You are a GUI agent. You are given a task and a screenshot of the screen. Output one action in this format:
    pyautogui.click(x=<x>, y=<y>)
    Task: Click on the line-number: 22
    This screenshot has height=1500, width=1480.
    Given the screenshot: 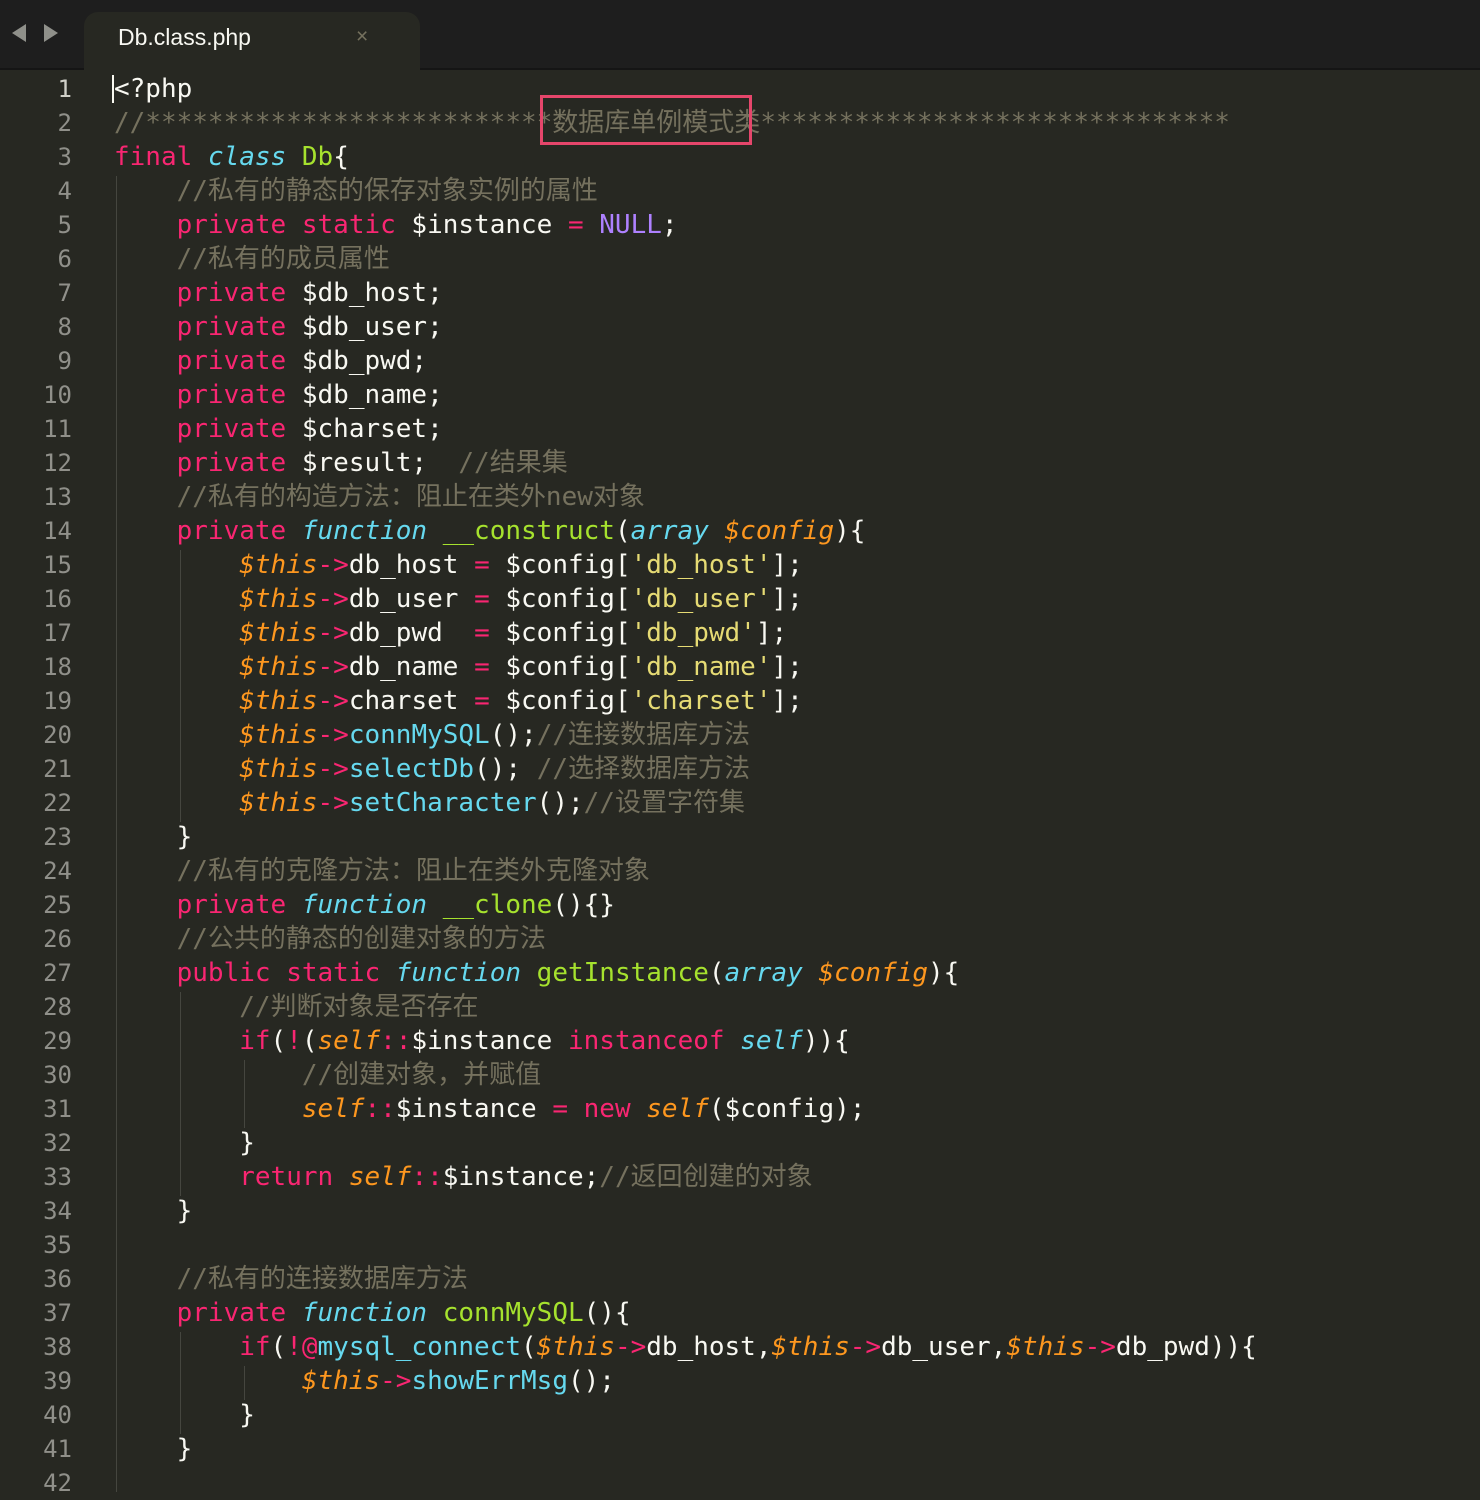 What is the action you would take?
    pyautogui.click(x=57, y=803)
    